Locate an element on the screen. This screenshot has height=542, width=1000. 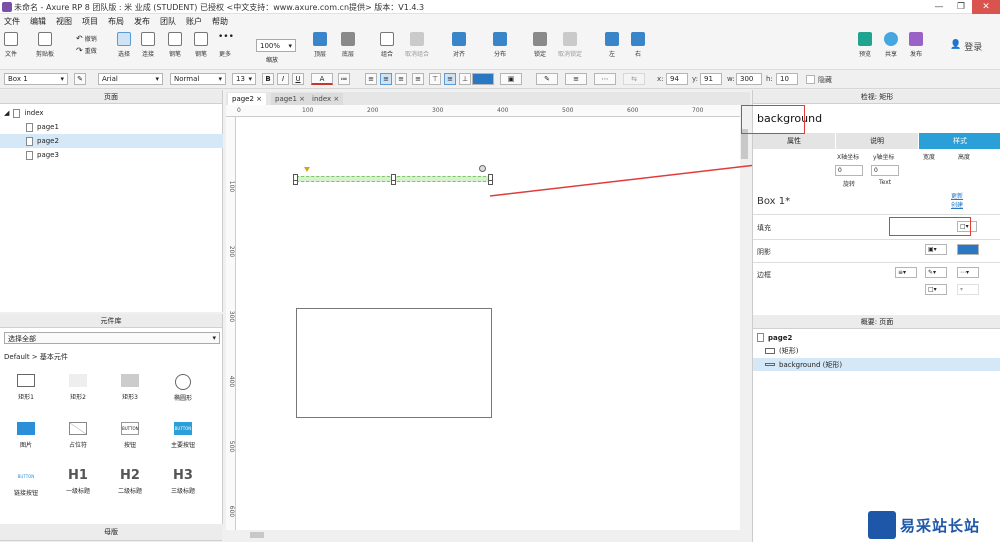
align-right-icon: ≡ is located at coordinates (401, 79).